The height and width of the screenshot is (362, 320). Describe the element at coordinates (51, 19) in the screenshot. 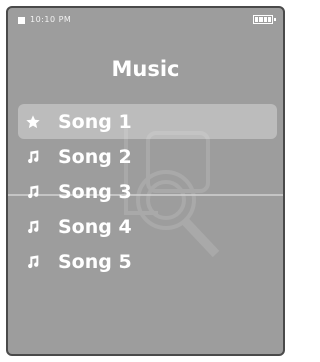

I see `status-time: 10:10 PM` at that location.